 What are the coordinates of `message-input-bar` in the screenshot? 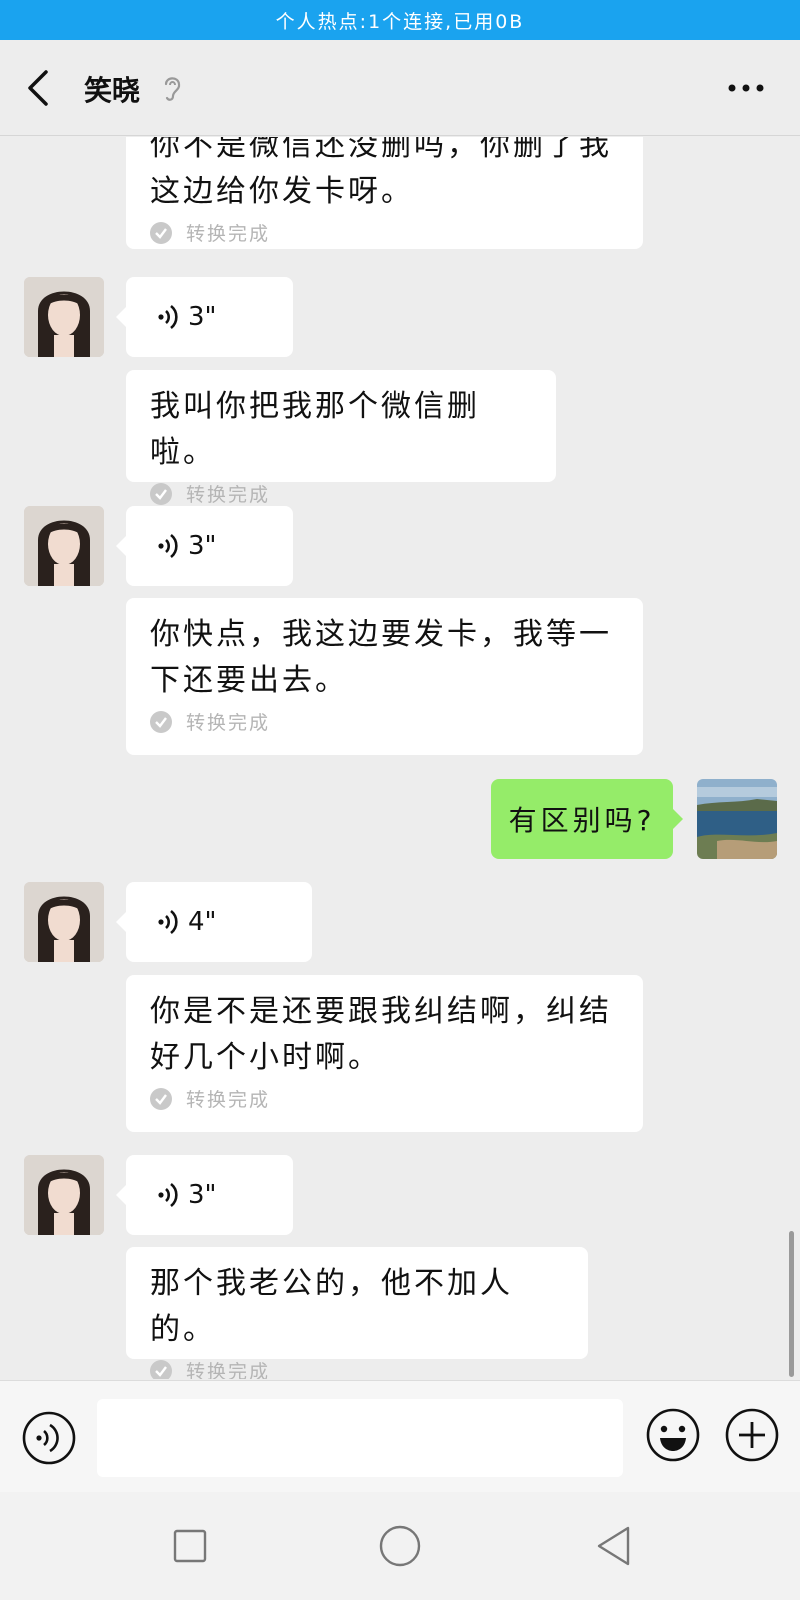 It's located at (400, 1436).